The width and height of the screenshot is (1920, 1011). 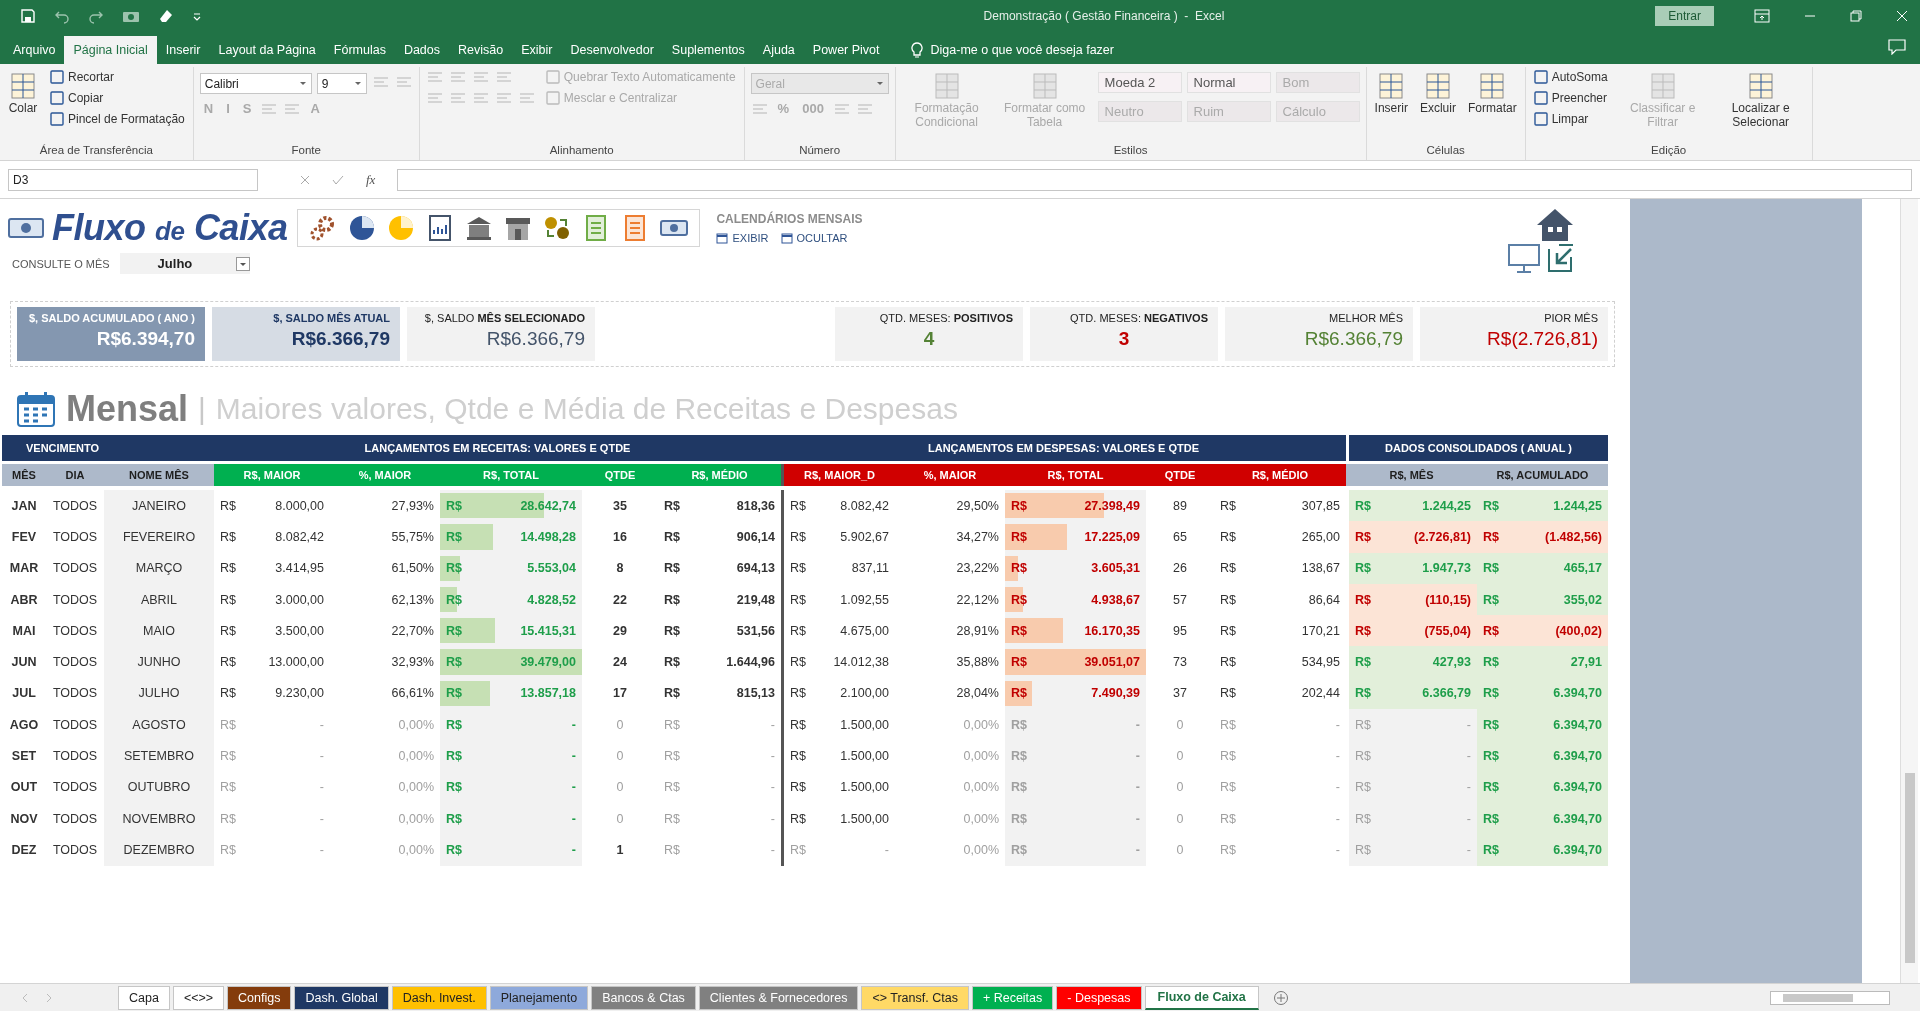 What do you see at coordinates (864, 693) in the screenshot?
I see `amount: 2.100,00` at bounding box center [864, 693].